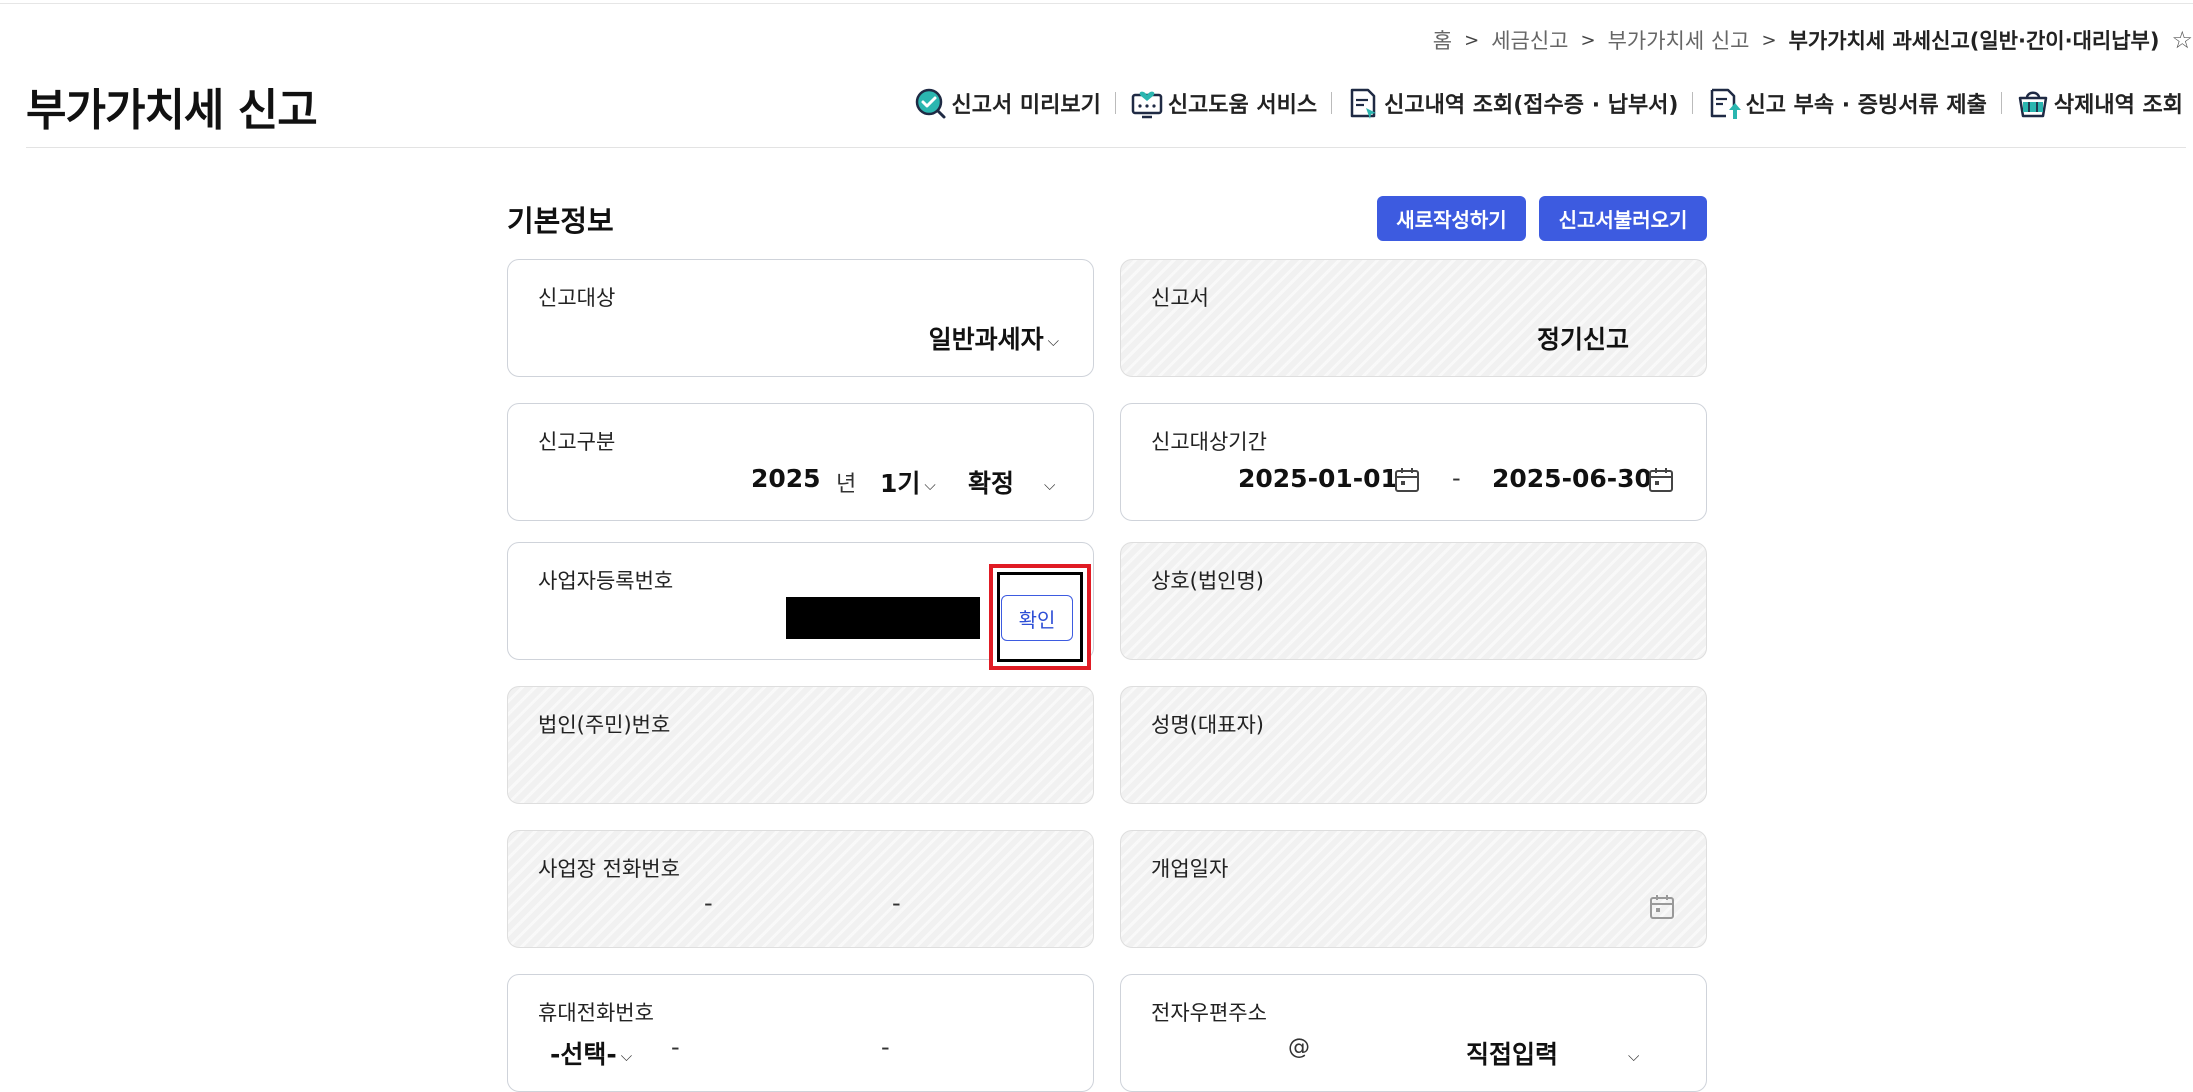 The height and width of the screenshot is (1092, 2193). I want to click on corp-no-field: 법인(주민)번호, so click(800, 745).